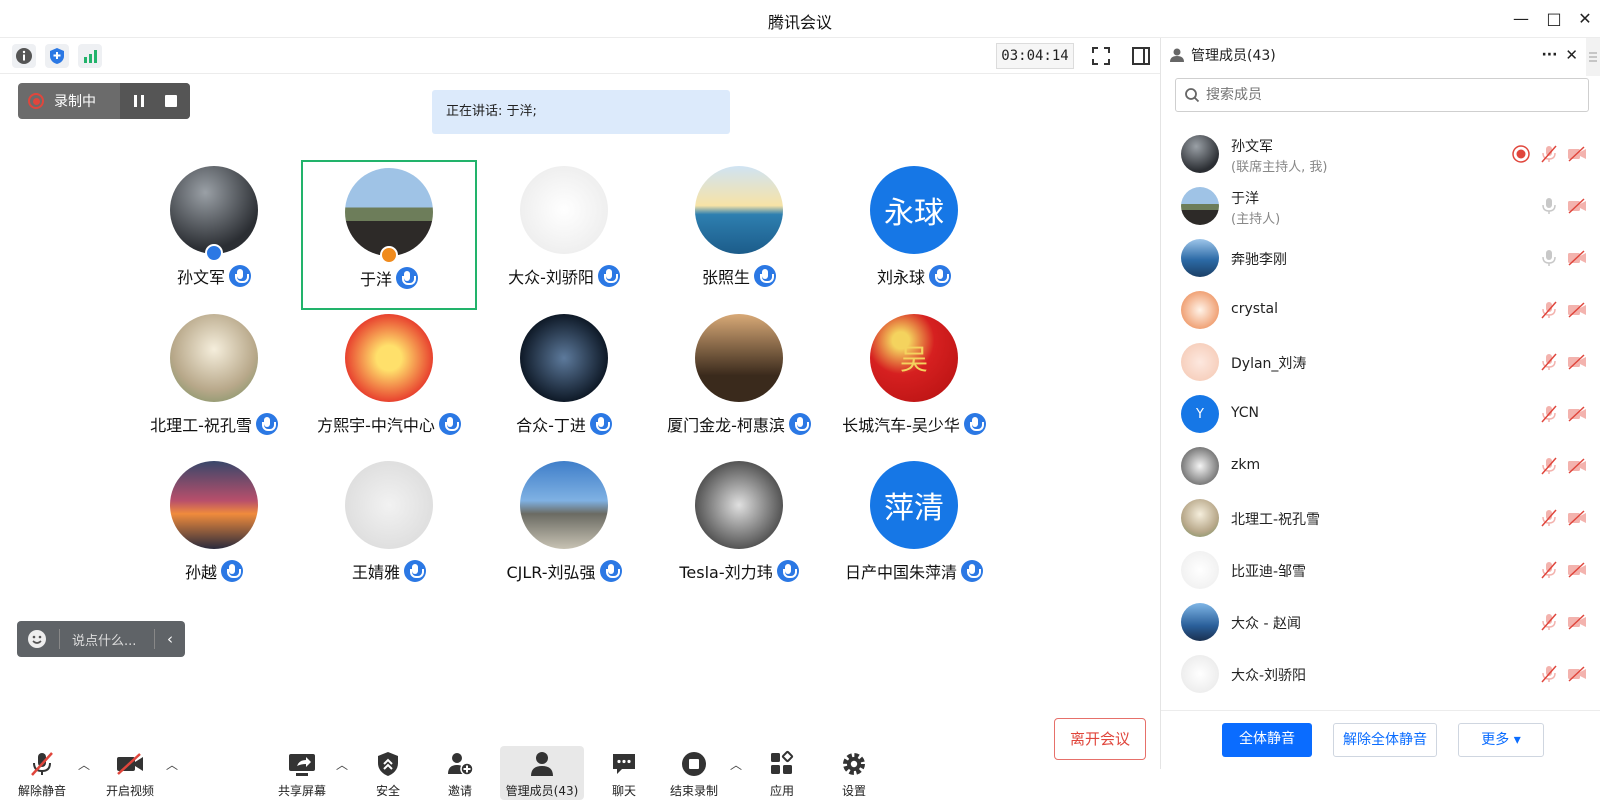 This screenshot has height=807, width=1600. What do you see at coordinates (24, 56) in the screenshot?
I see `info-icon` at bounding box center [24, 56].